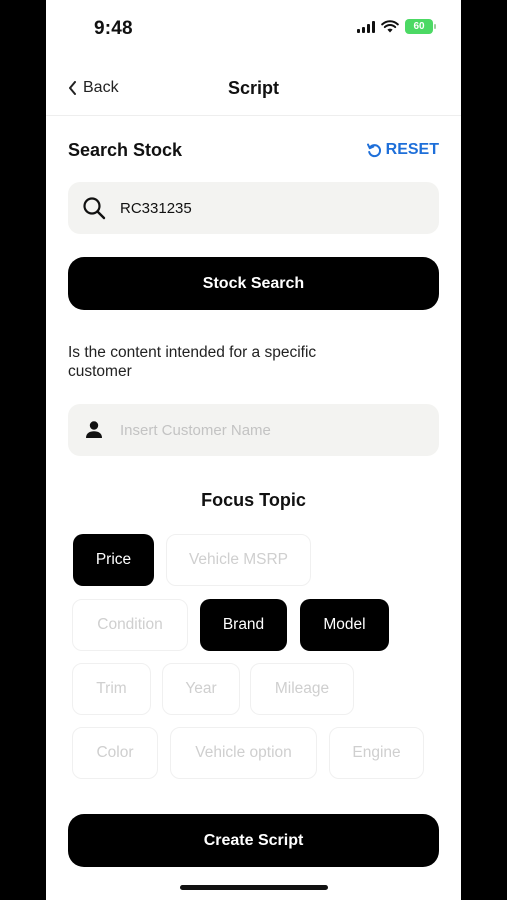 The height and width of the screenshot is (900, 507). Describe the element at coordinates (243, 625) in the screenshot. I see `chip-brand: Brand` at that location.